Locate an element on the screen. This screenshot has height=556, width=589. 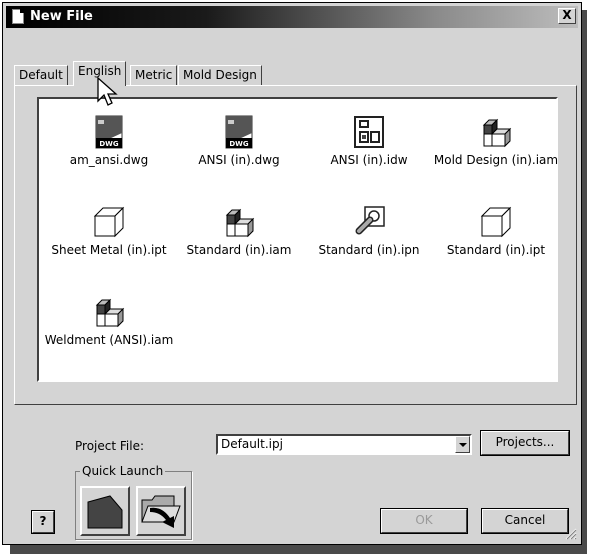
file-item-standard-in-ipt: Standard (in).ipt is located at coordinates (496, 231).